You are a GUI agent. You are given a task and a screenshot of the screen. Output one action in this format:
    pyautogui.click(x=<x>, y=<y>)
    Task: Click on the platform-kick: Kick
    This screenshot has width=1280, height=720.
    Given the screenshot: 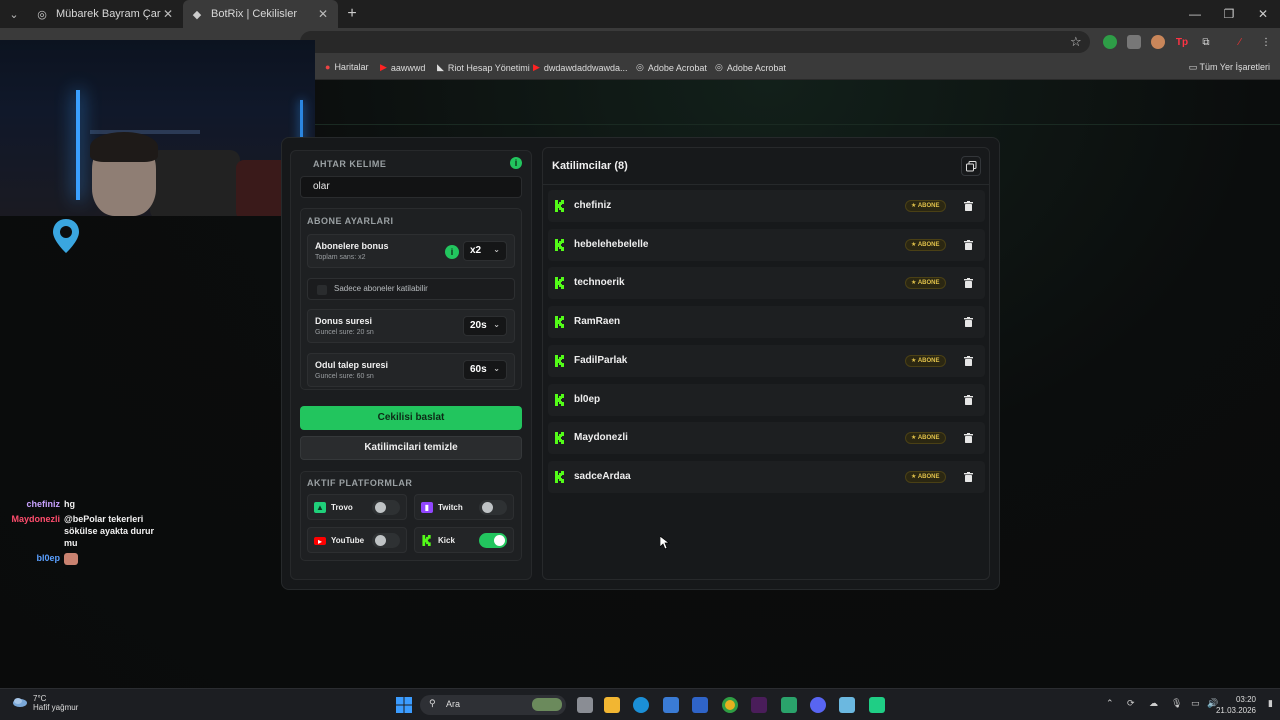 What is the action you would take?
    pyautogui.click(x=464, y=540)
    